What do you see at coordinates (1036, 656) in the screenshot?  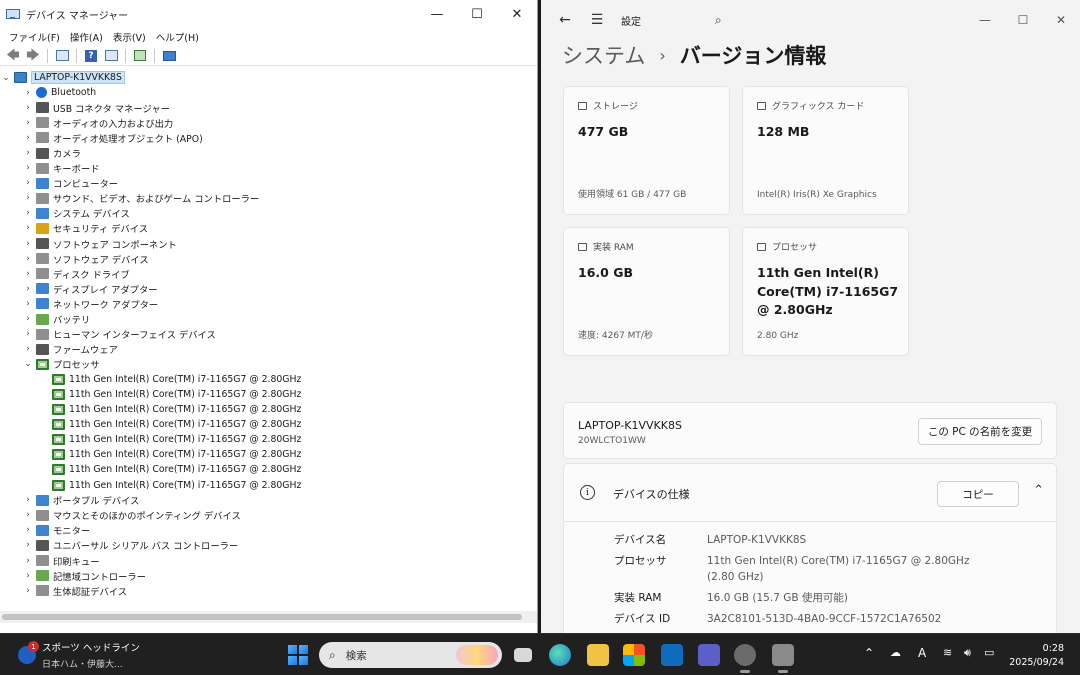 I see `clock: 0:28 2025/09/24` at bounding box center [1036, 656].